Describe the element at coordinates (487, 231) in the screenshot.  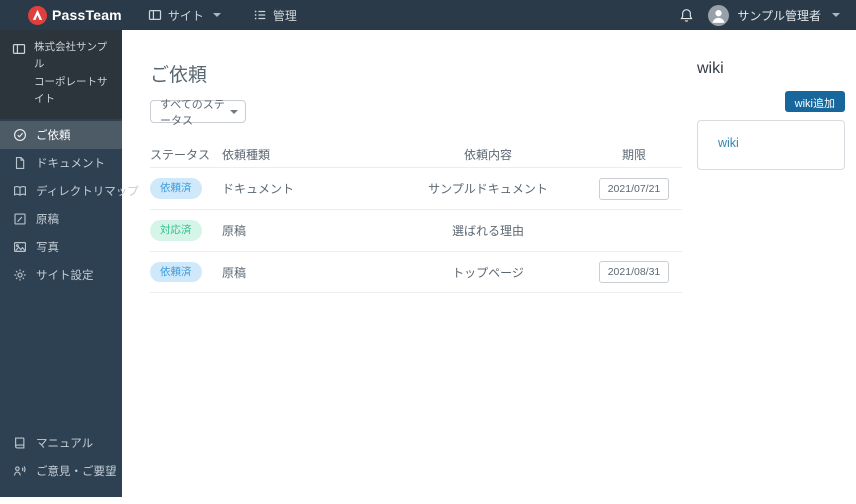
I see `content-cell: 選ばれる理由` at that location.